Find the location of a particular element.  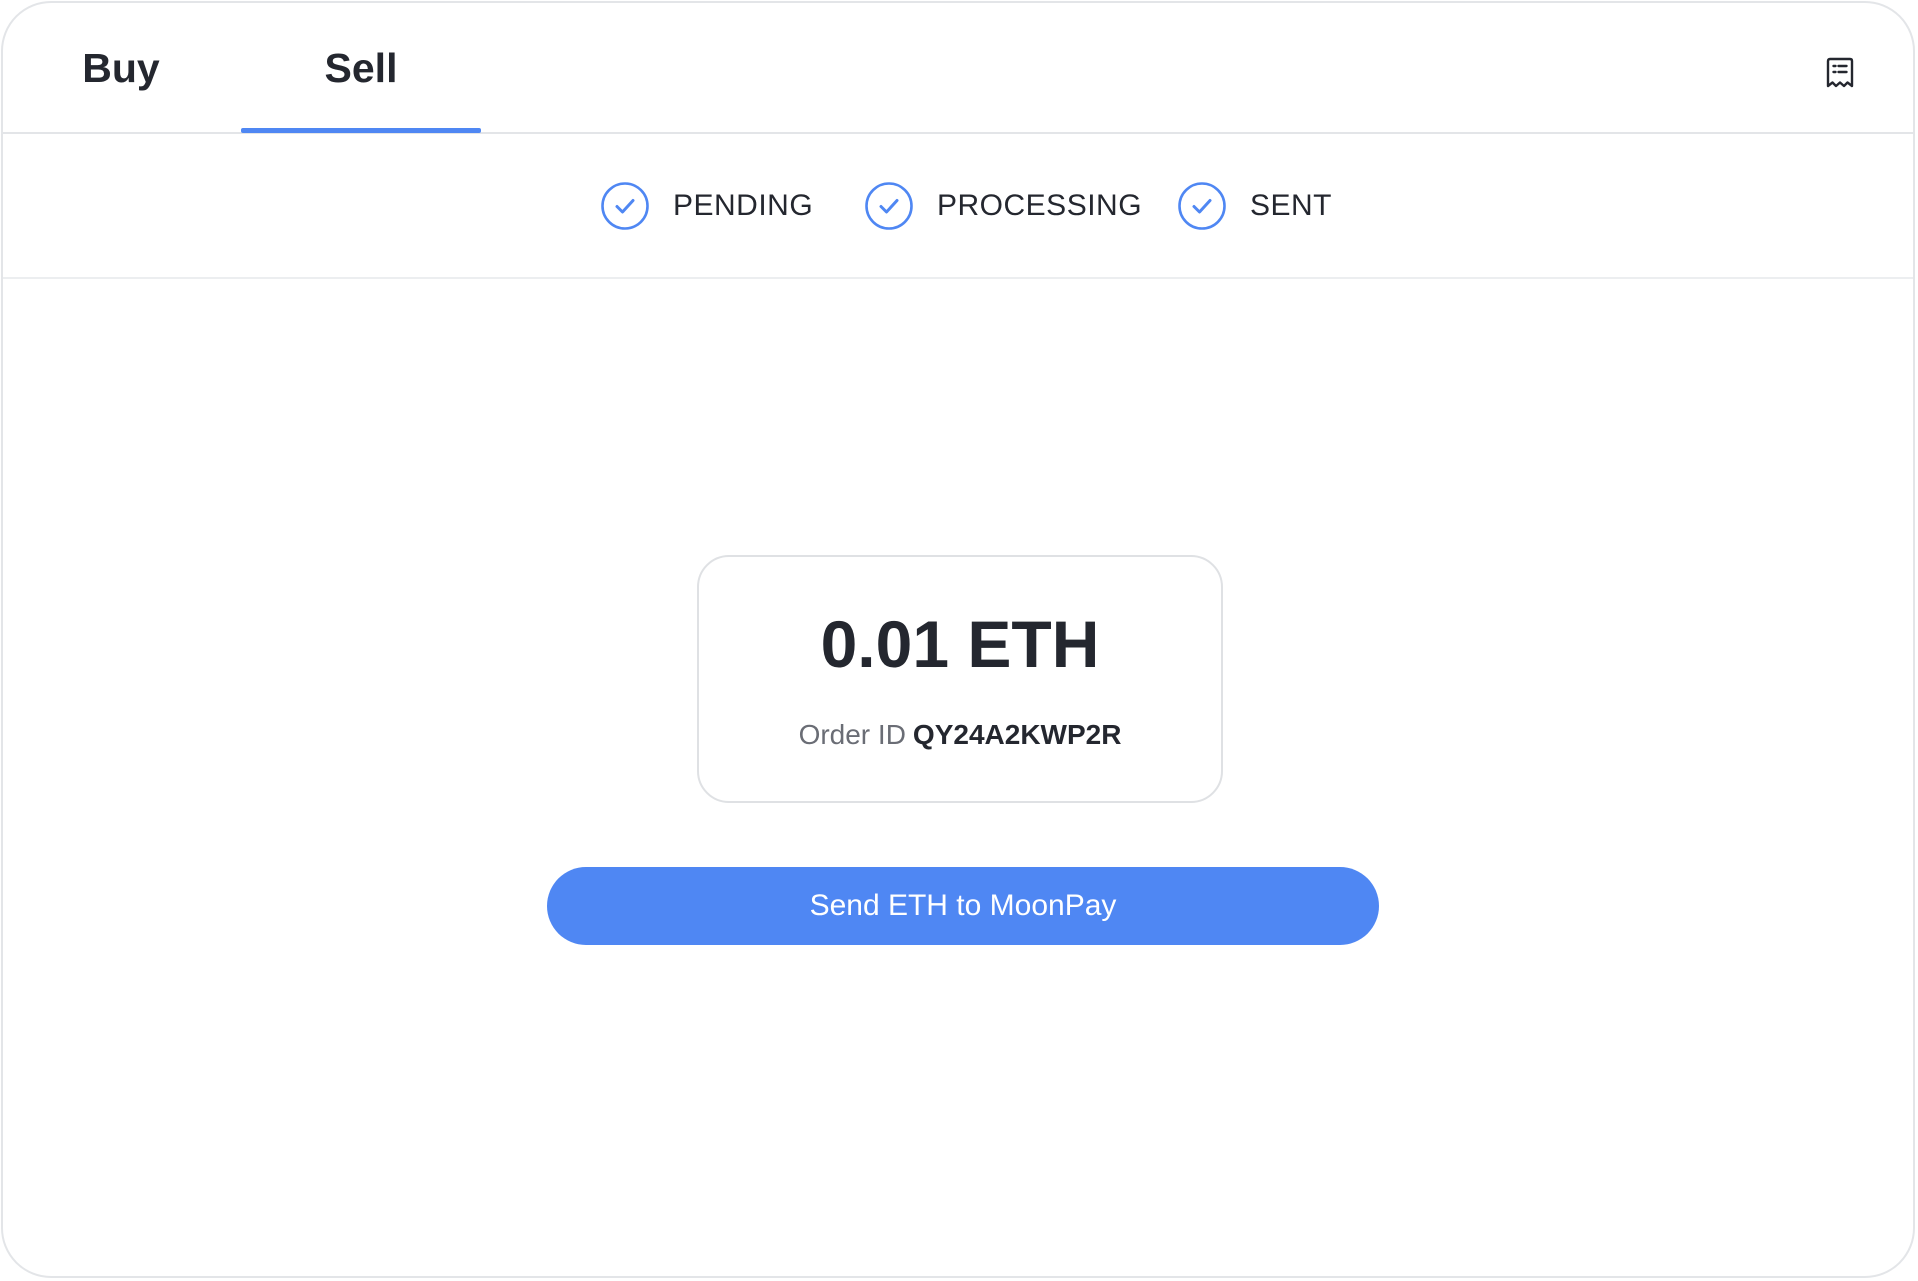

tab-buy: Buy is located at coordinates (121, 68).